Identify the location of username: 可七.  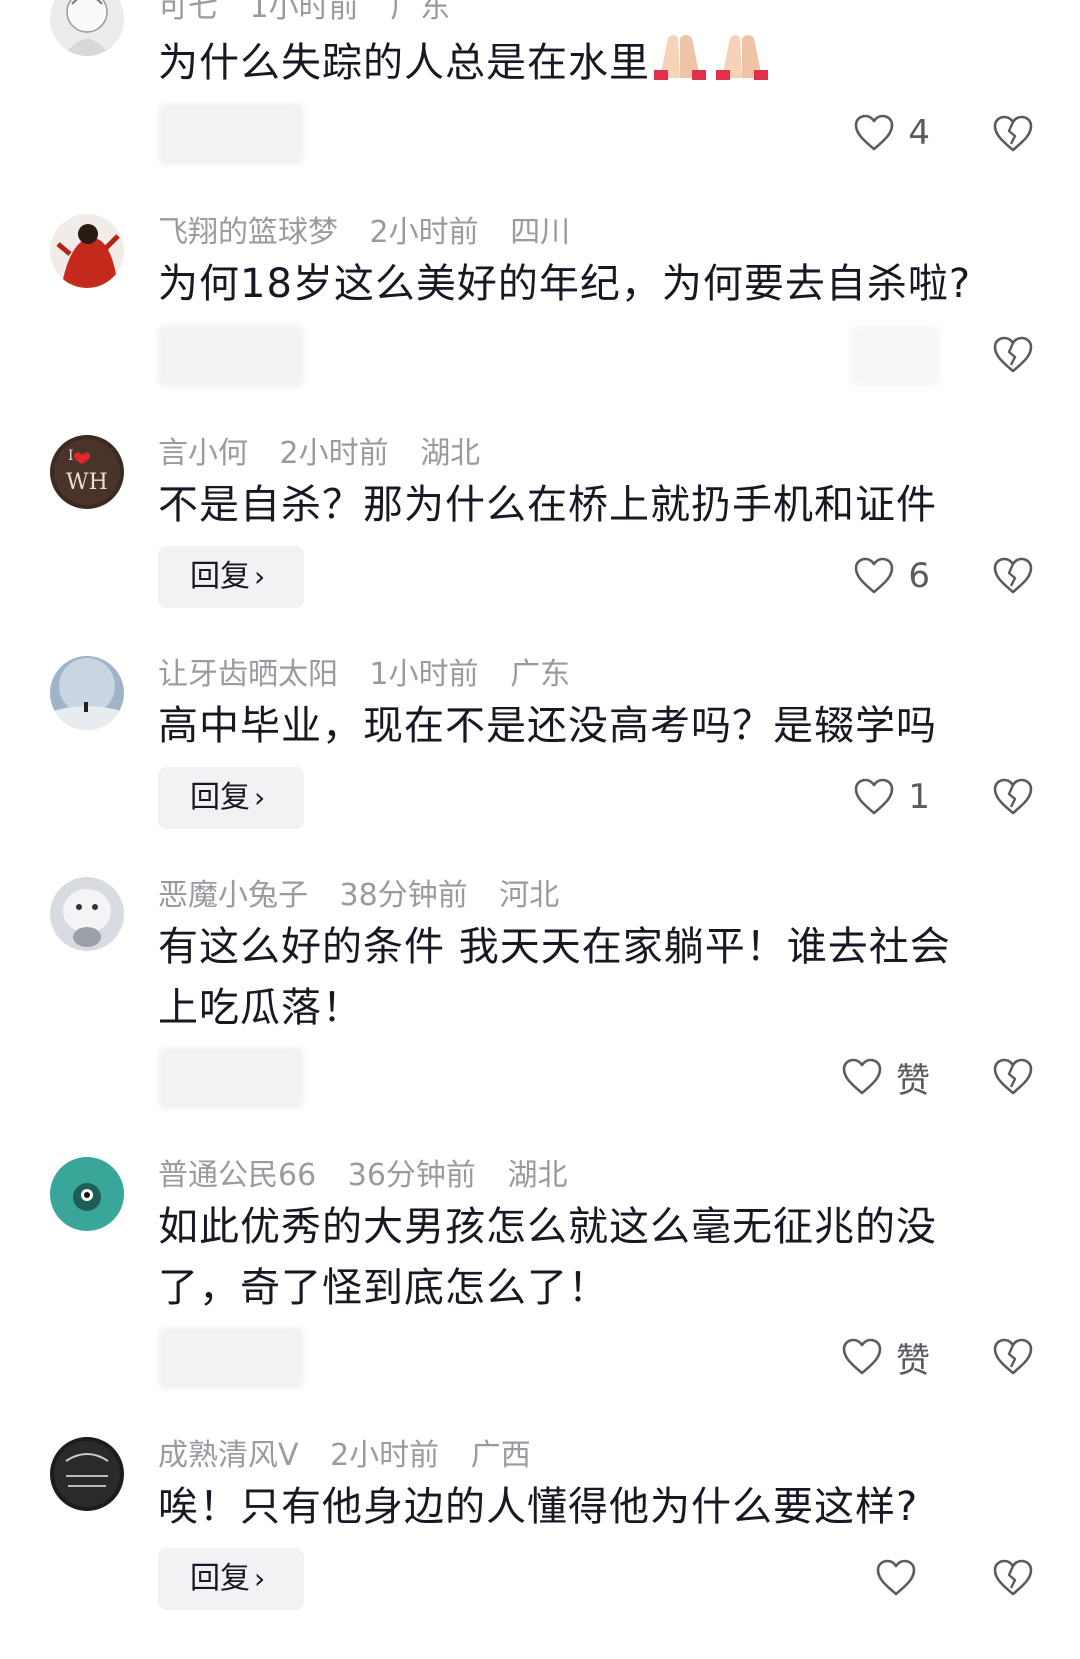
(188, 12).